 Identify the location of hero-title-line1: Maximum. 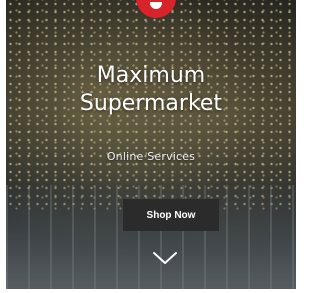
(151, 75).